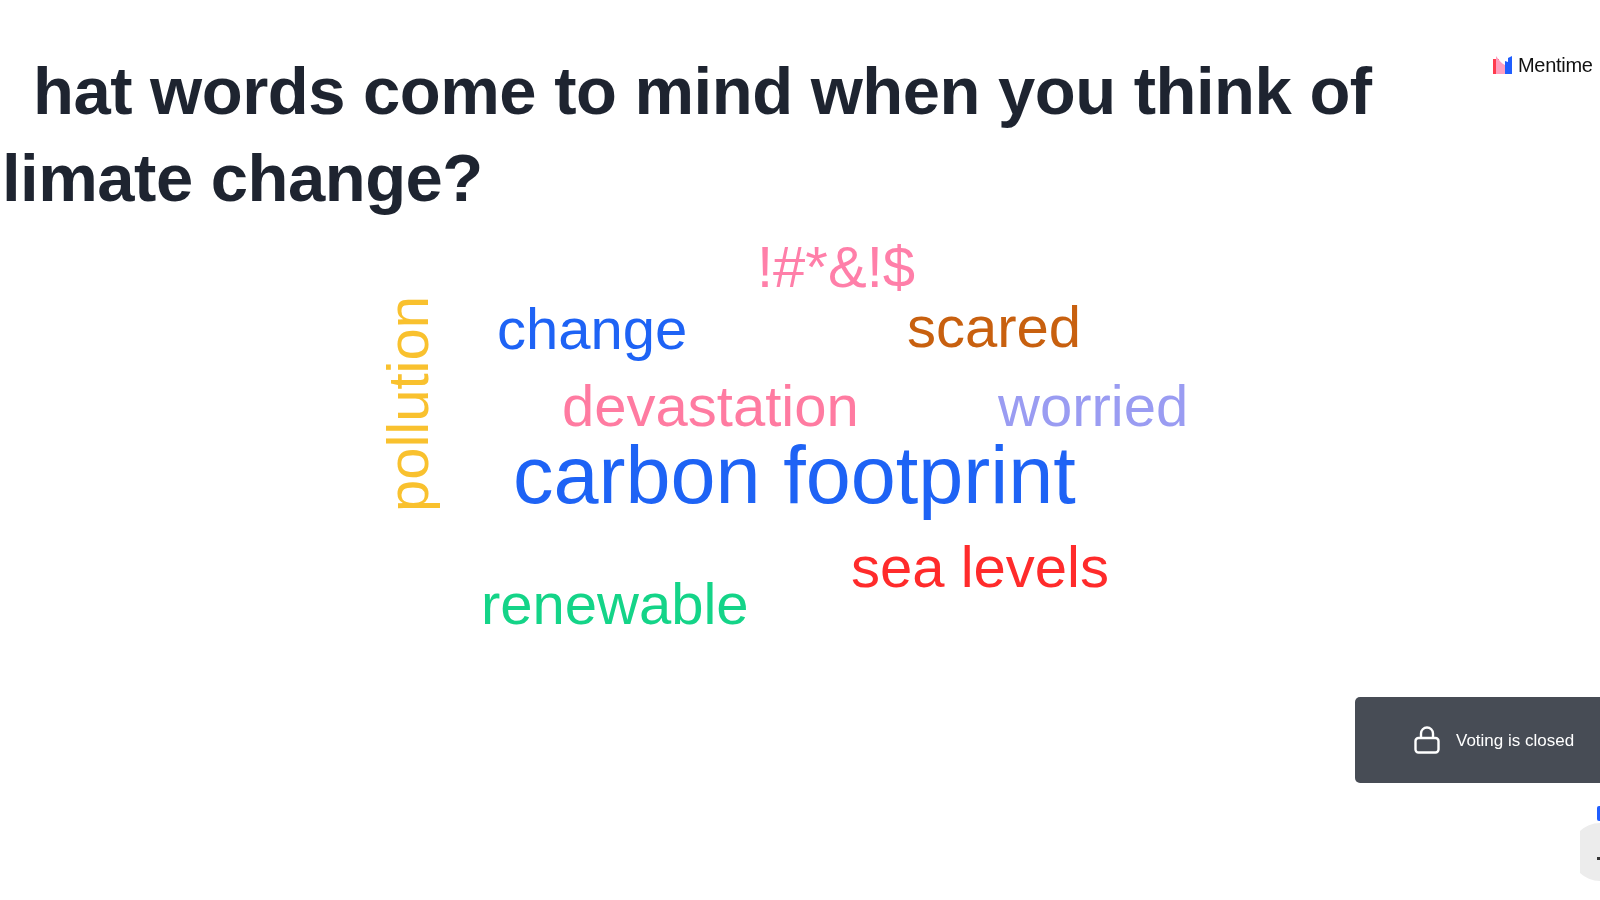  What do you see at coordinates (615, 604) in the screenshot?
I see `cloud-word: renewable` at bounding box center [615, 604].